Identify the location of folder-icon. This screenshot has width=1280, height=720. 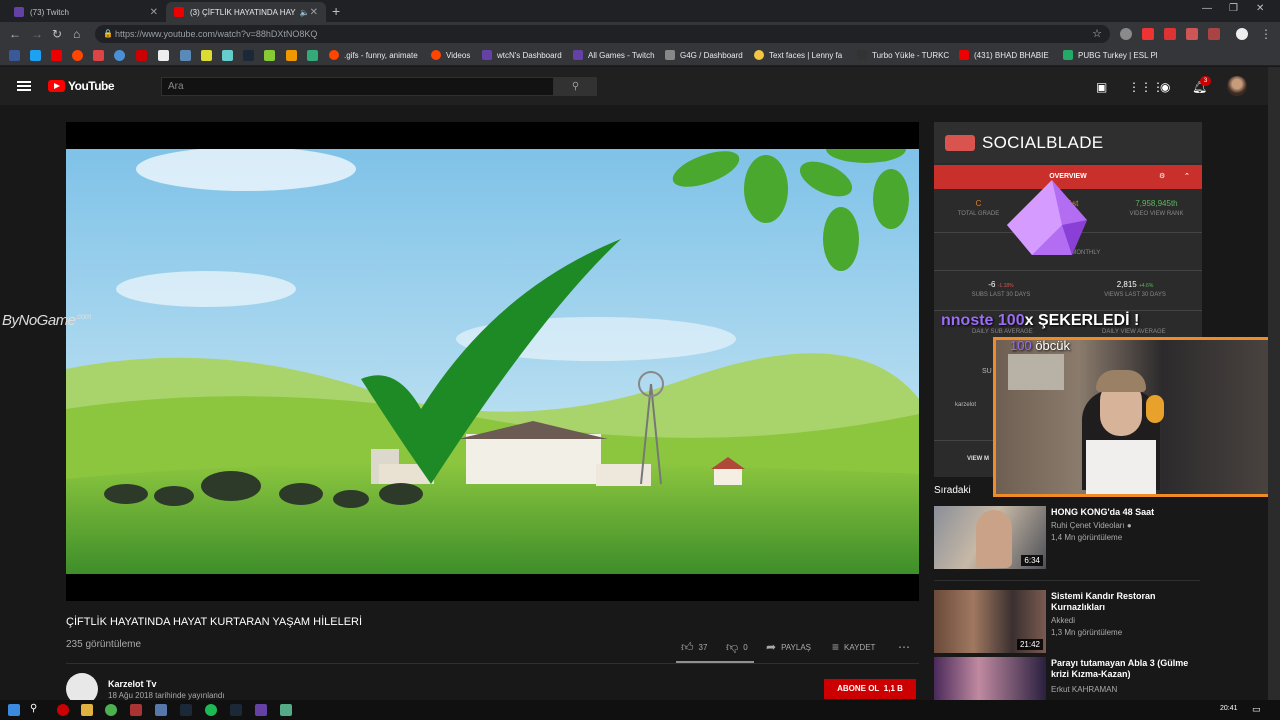
(87, 710).